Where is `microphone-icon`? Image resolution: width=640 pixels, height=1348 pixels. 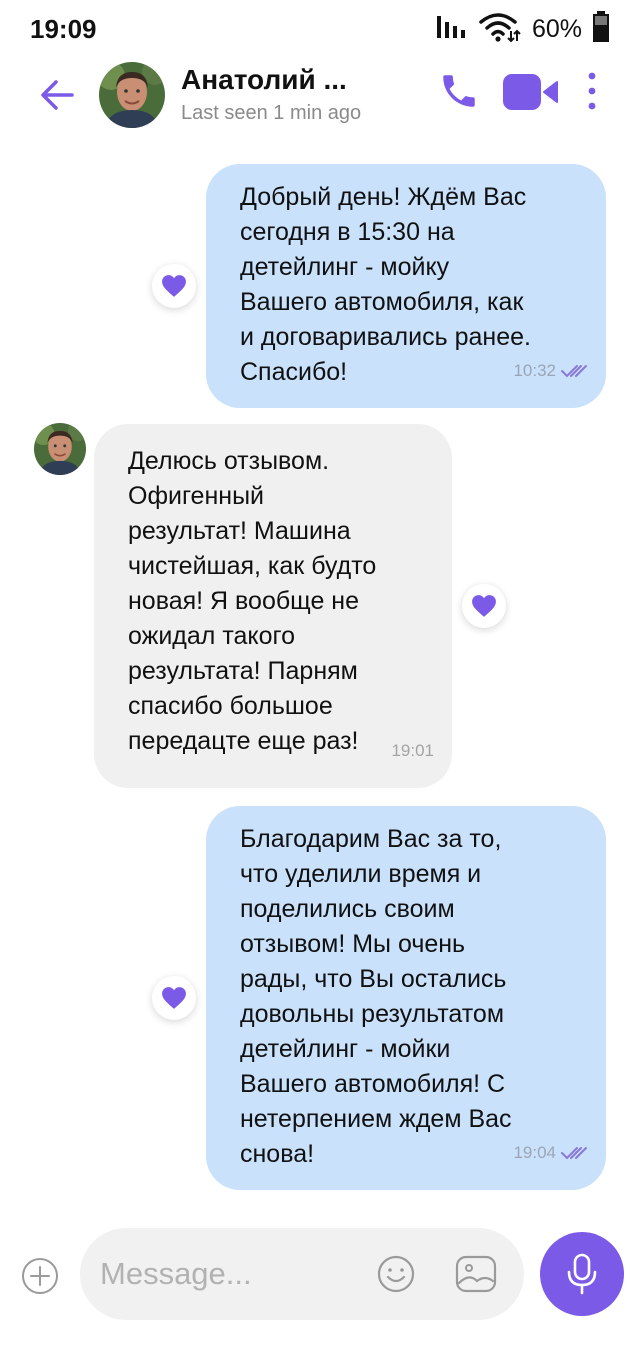 microphone-icon is located at coordinates (582, 1274).